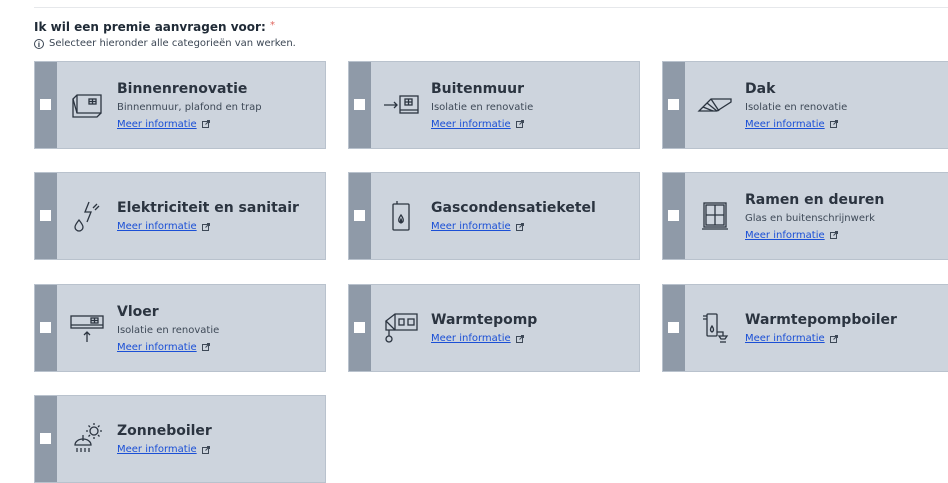 This screenshot has width=948, height=483. What do you see at coordinates (87, 328) in the screenshot?
I see `floor-icon` at bounding box center [87, 328].